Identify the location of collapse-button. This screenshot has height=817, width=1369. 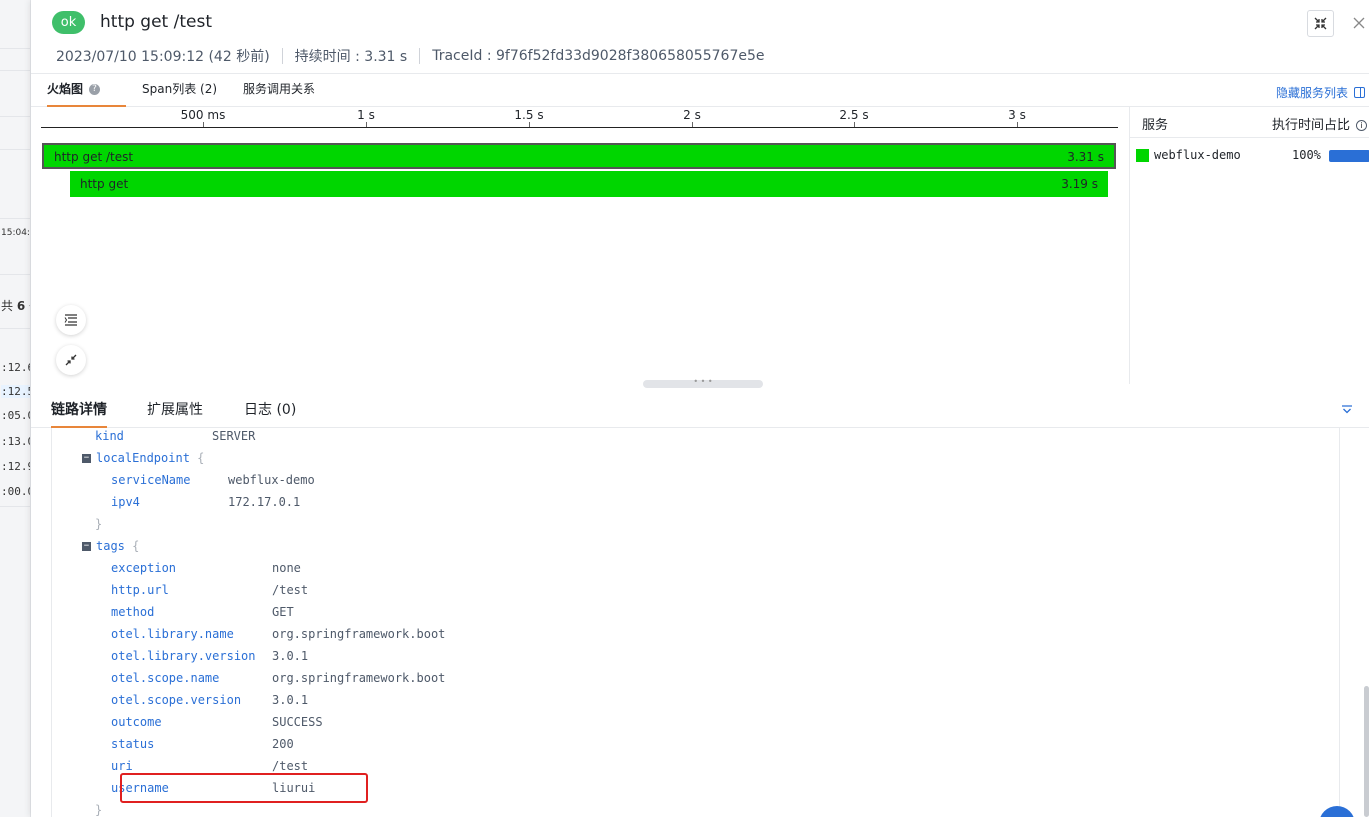
(71, 360).